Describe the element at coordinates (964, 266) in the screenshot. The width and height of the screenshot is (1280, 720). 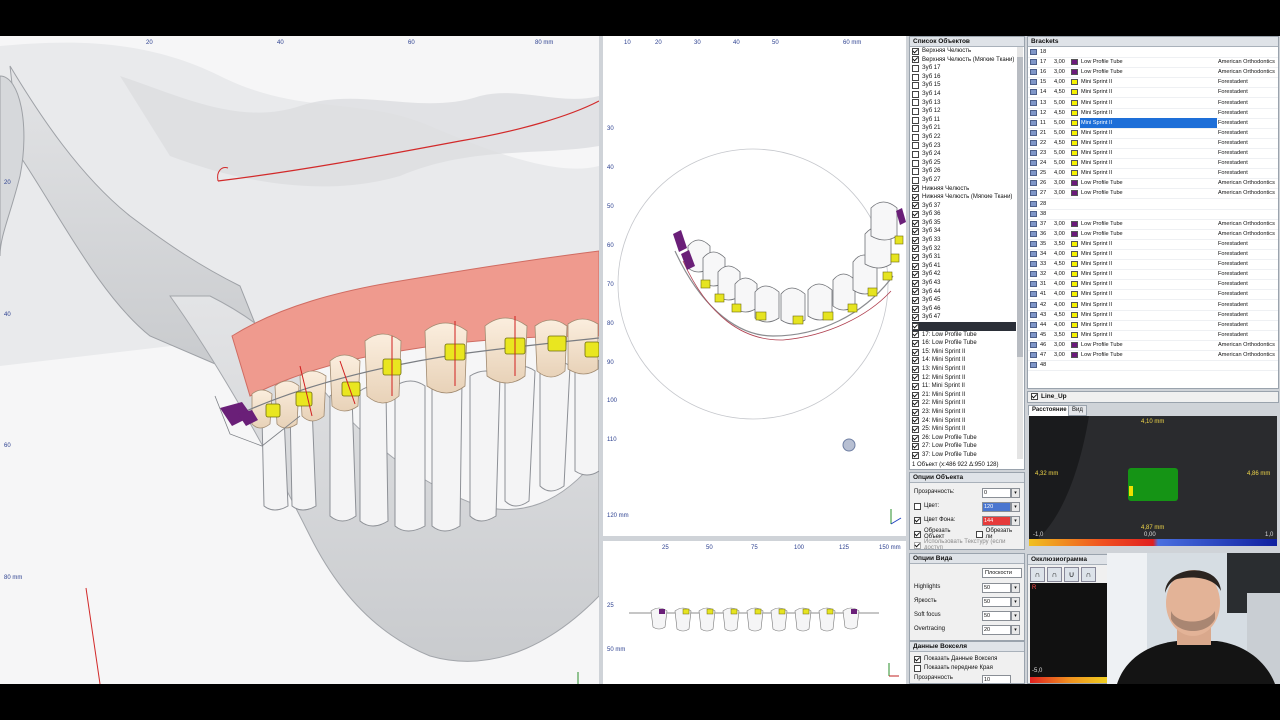
I see `object-list-item: Зуб 41` at that location.